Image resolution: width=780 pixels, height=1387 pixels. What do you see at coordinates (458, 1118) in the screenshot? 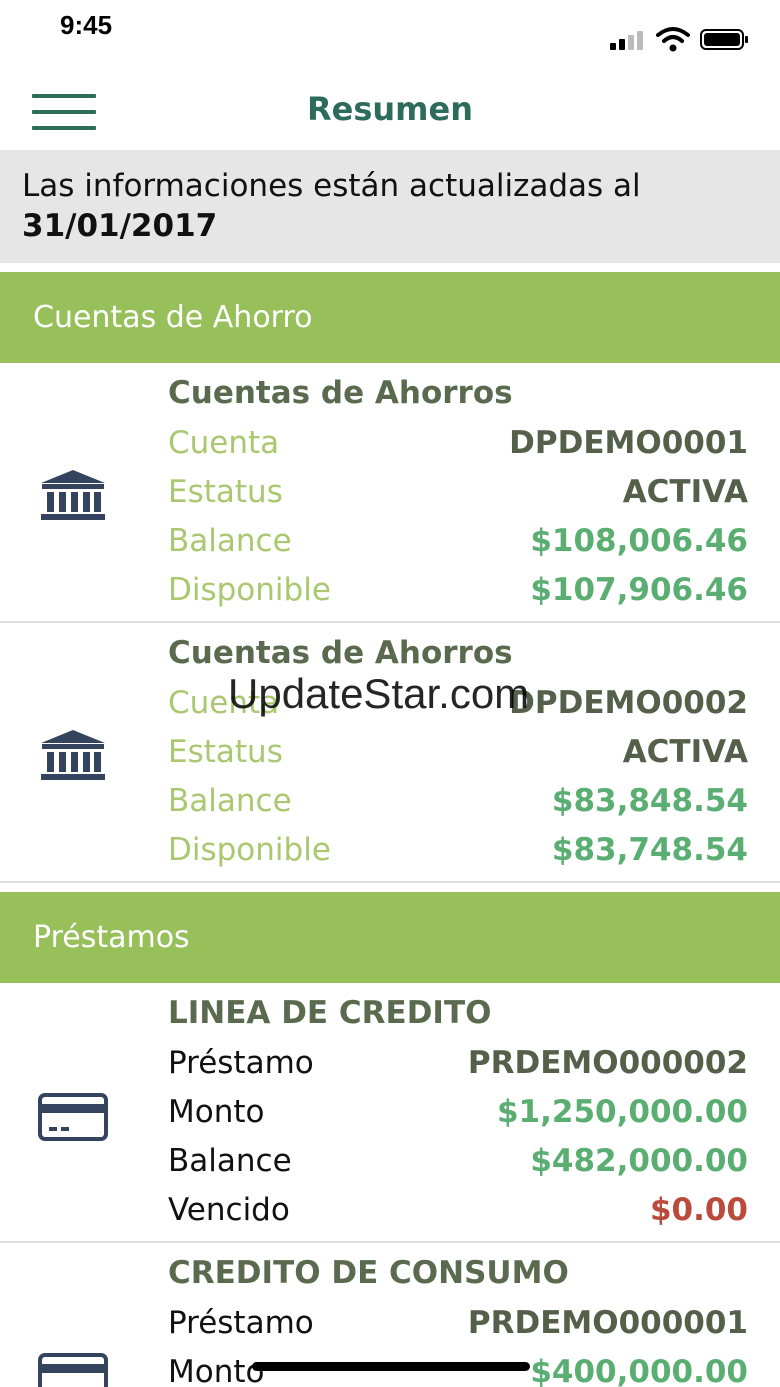
I see `loan-row: Monto $1,250,000.00` at bounding box center [458, 1118].